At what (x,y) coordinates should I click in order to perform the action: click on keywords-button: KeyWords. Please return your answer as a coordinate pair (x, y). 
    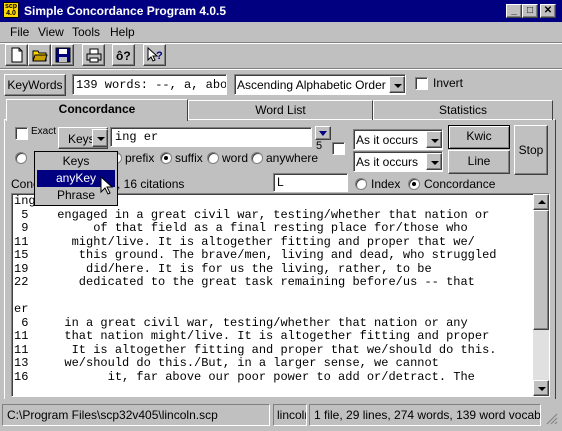
    Looking at the image, I should click on (35, 85).